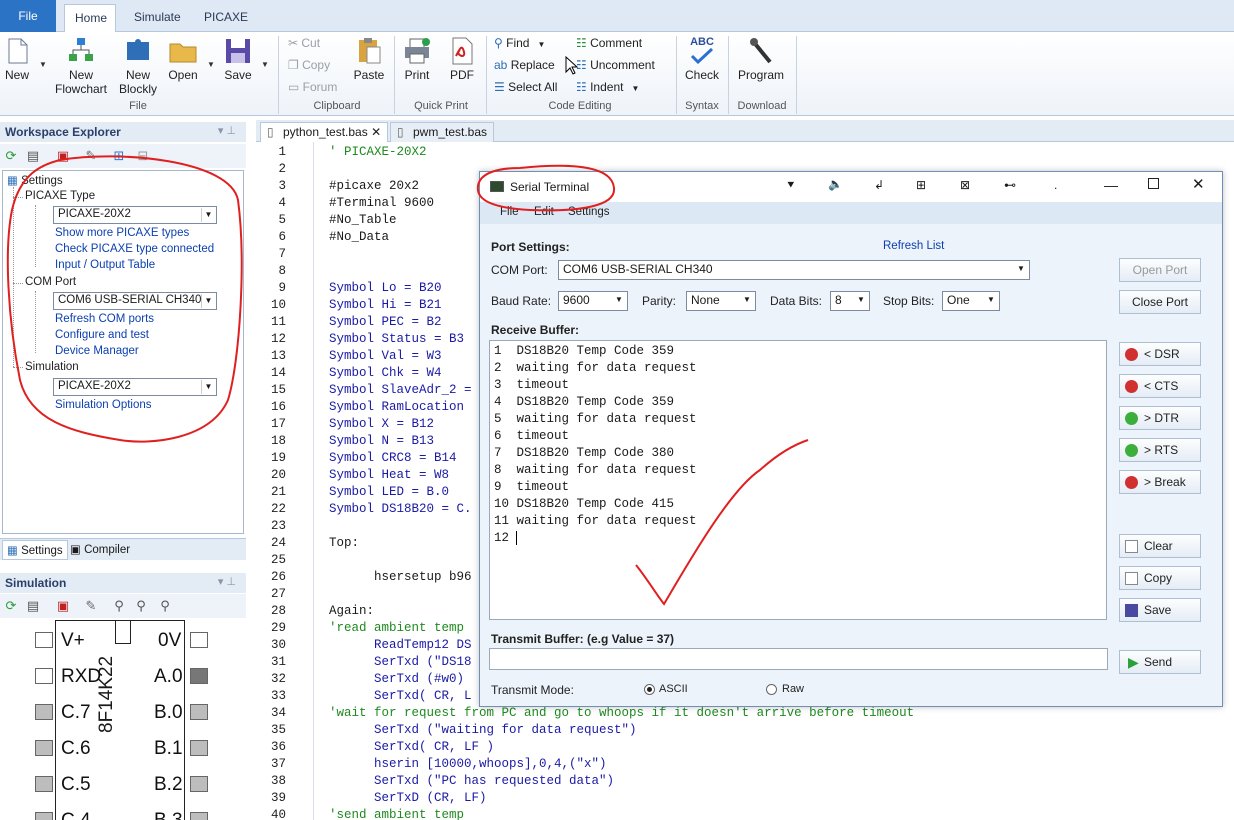 The image size is (1234, 820). I want to click on uncomment-button: ☷ Uncomment, so click(615, 65).